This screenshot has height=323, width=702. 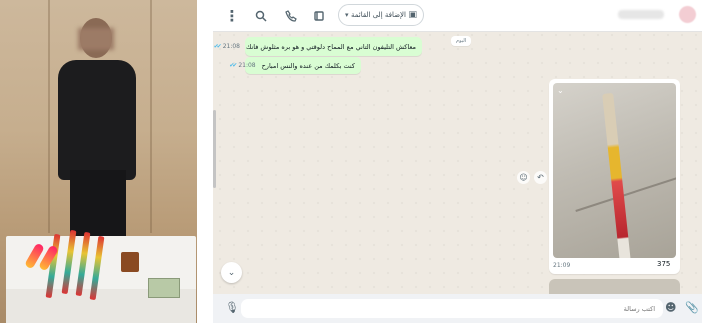 What do you see at coordinates (130, 262) in the screenshot?
I see `phone-item` at bounding box center [130, 262].